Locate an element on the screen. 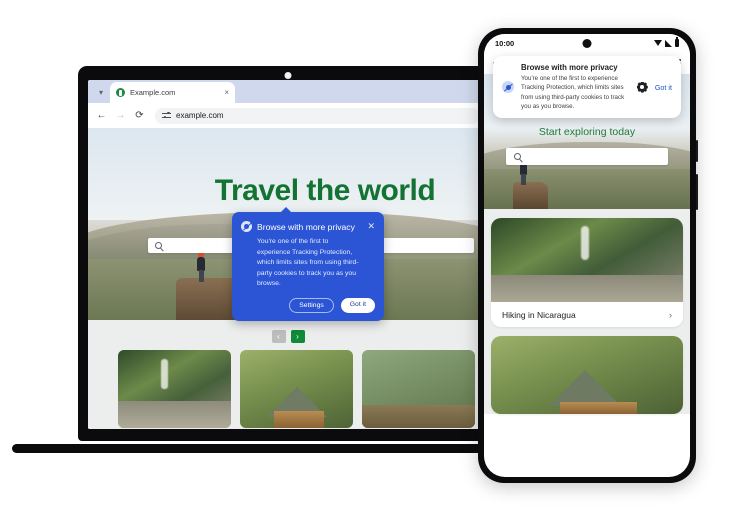 The image size is (750, 515). gear-icon is located at coordinates (642, 87).